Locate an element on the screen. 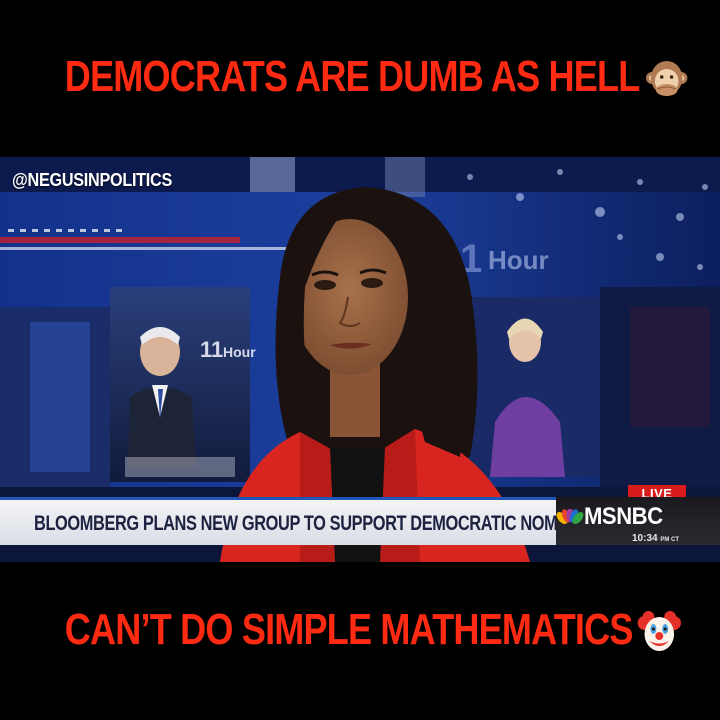 This screenshot has height=720, width=720. peacock-logo-icon is located at coordinates (570, 516).